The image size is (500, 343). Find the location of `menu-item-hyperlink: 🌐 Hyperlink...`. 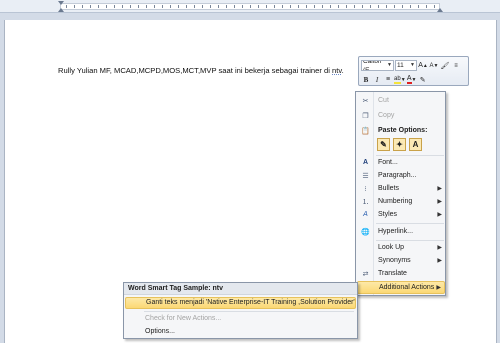

menu-item-hyperlink: 🌐 Hyperlink... is located at coordinates (401, 231).